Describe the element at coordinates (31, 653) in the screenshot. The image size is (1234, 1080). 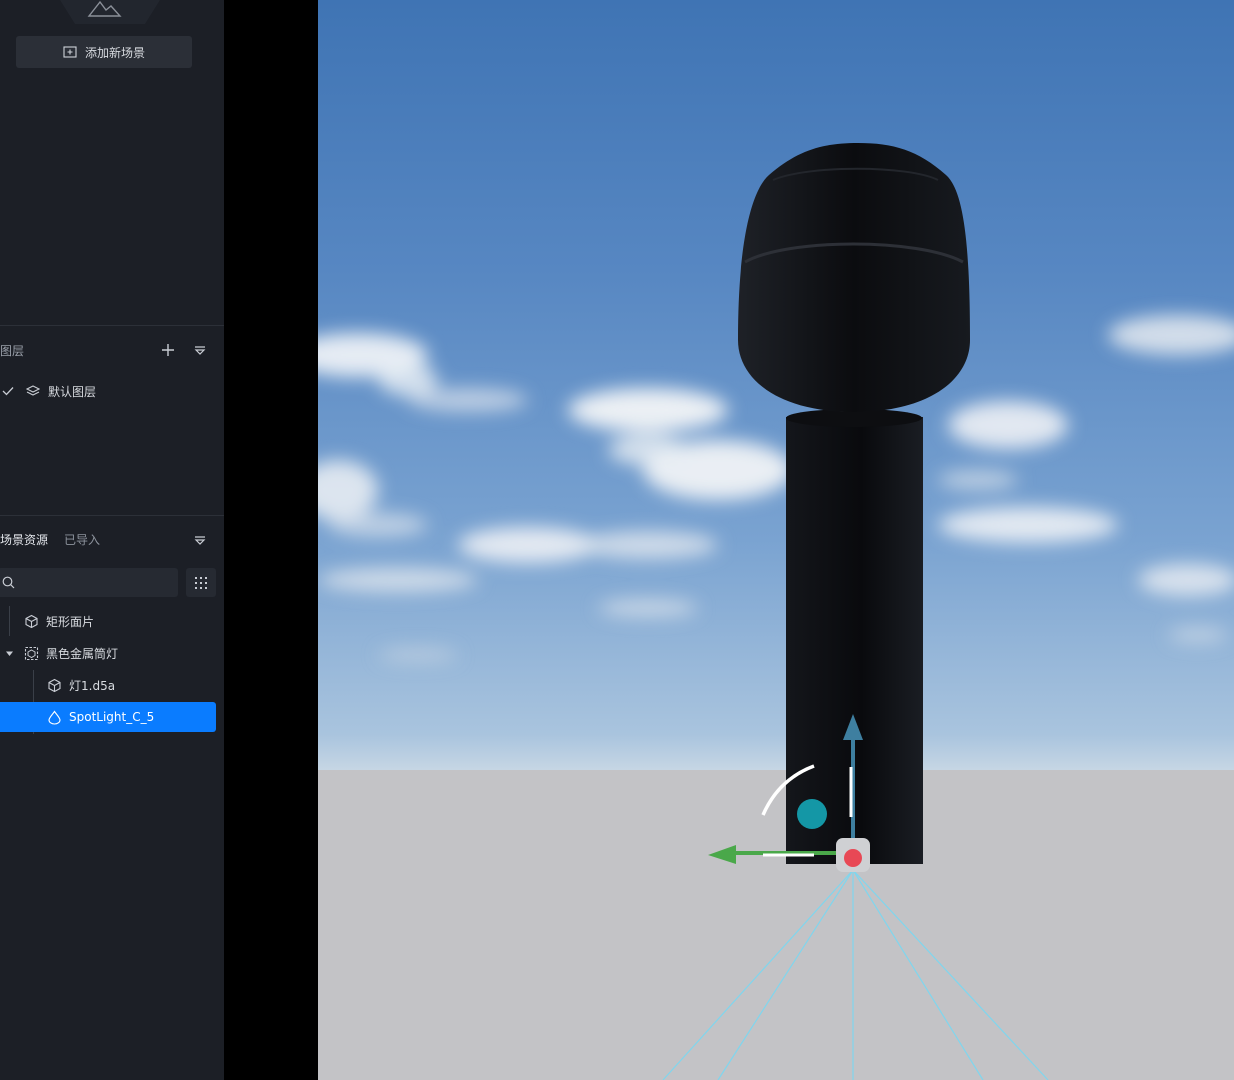
I see `group-icon` at that location.